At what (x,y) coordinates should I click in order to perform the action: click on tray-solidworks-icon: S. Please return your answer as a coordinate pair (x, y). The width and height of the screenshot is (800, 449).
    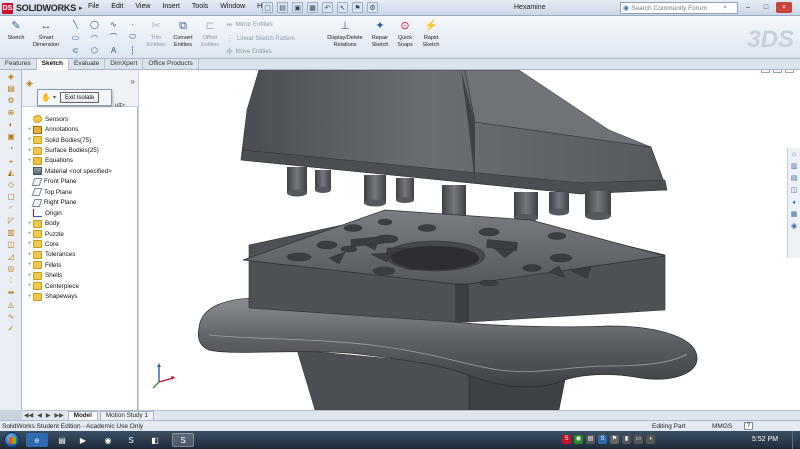
    Looking at the image, I should click on (566, 439).